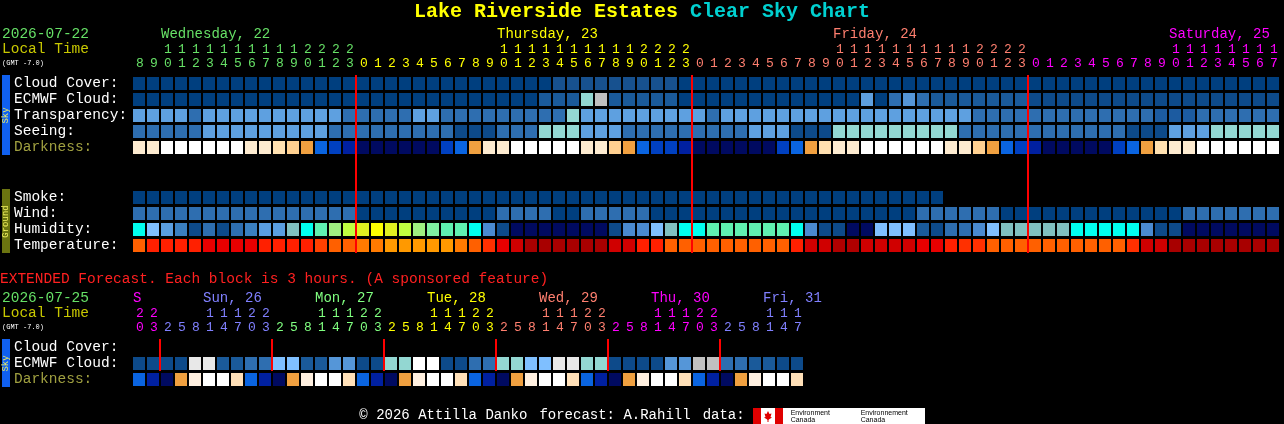 The width and height of the screenshot is (1284, 424). What do you see at coordinates (1157, 64) in the screenshot?
I see `hour-digits: 012345678901234567` at bounding box center [1157, 64].